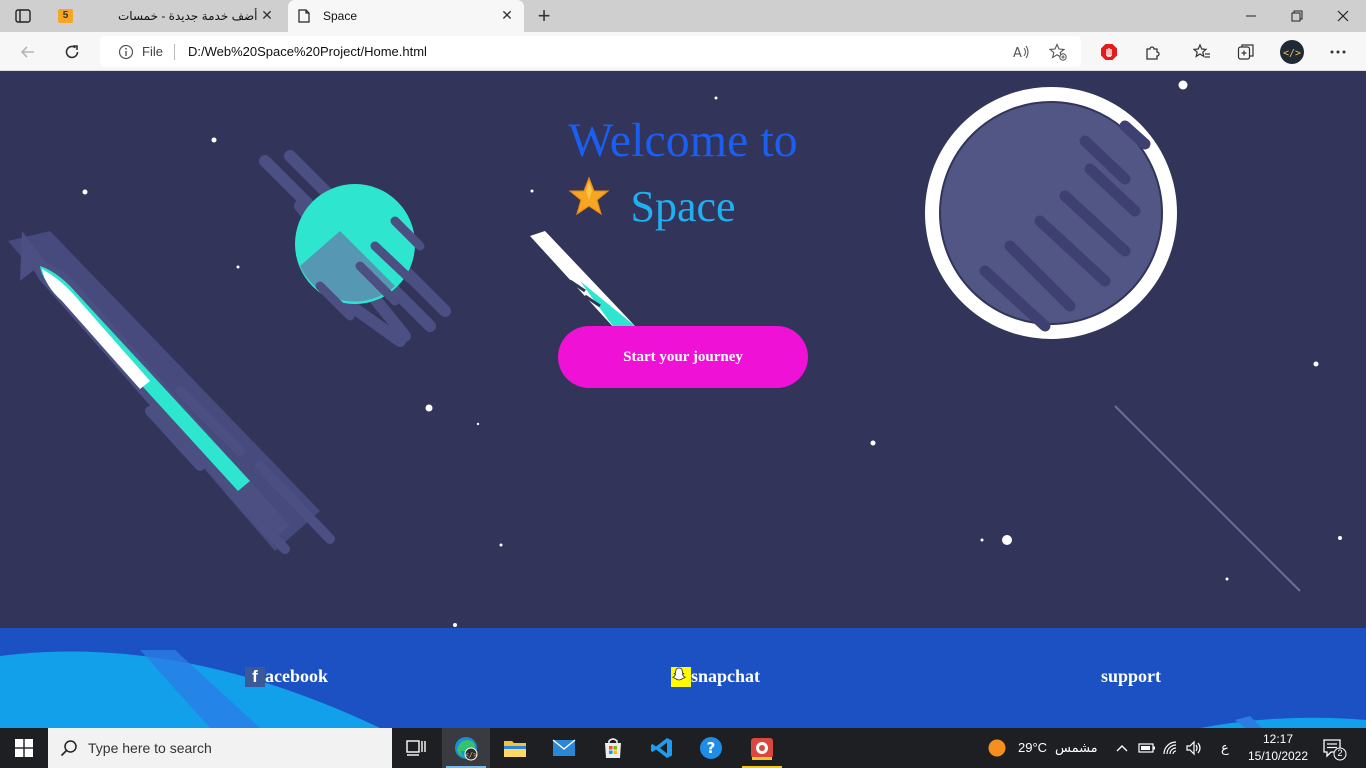  Describe the element at coordinates (683, 206) in the screenshot. I see `space-heading-text: Space` at that location.